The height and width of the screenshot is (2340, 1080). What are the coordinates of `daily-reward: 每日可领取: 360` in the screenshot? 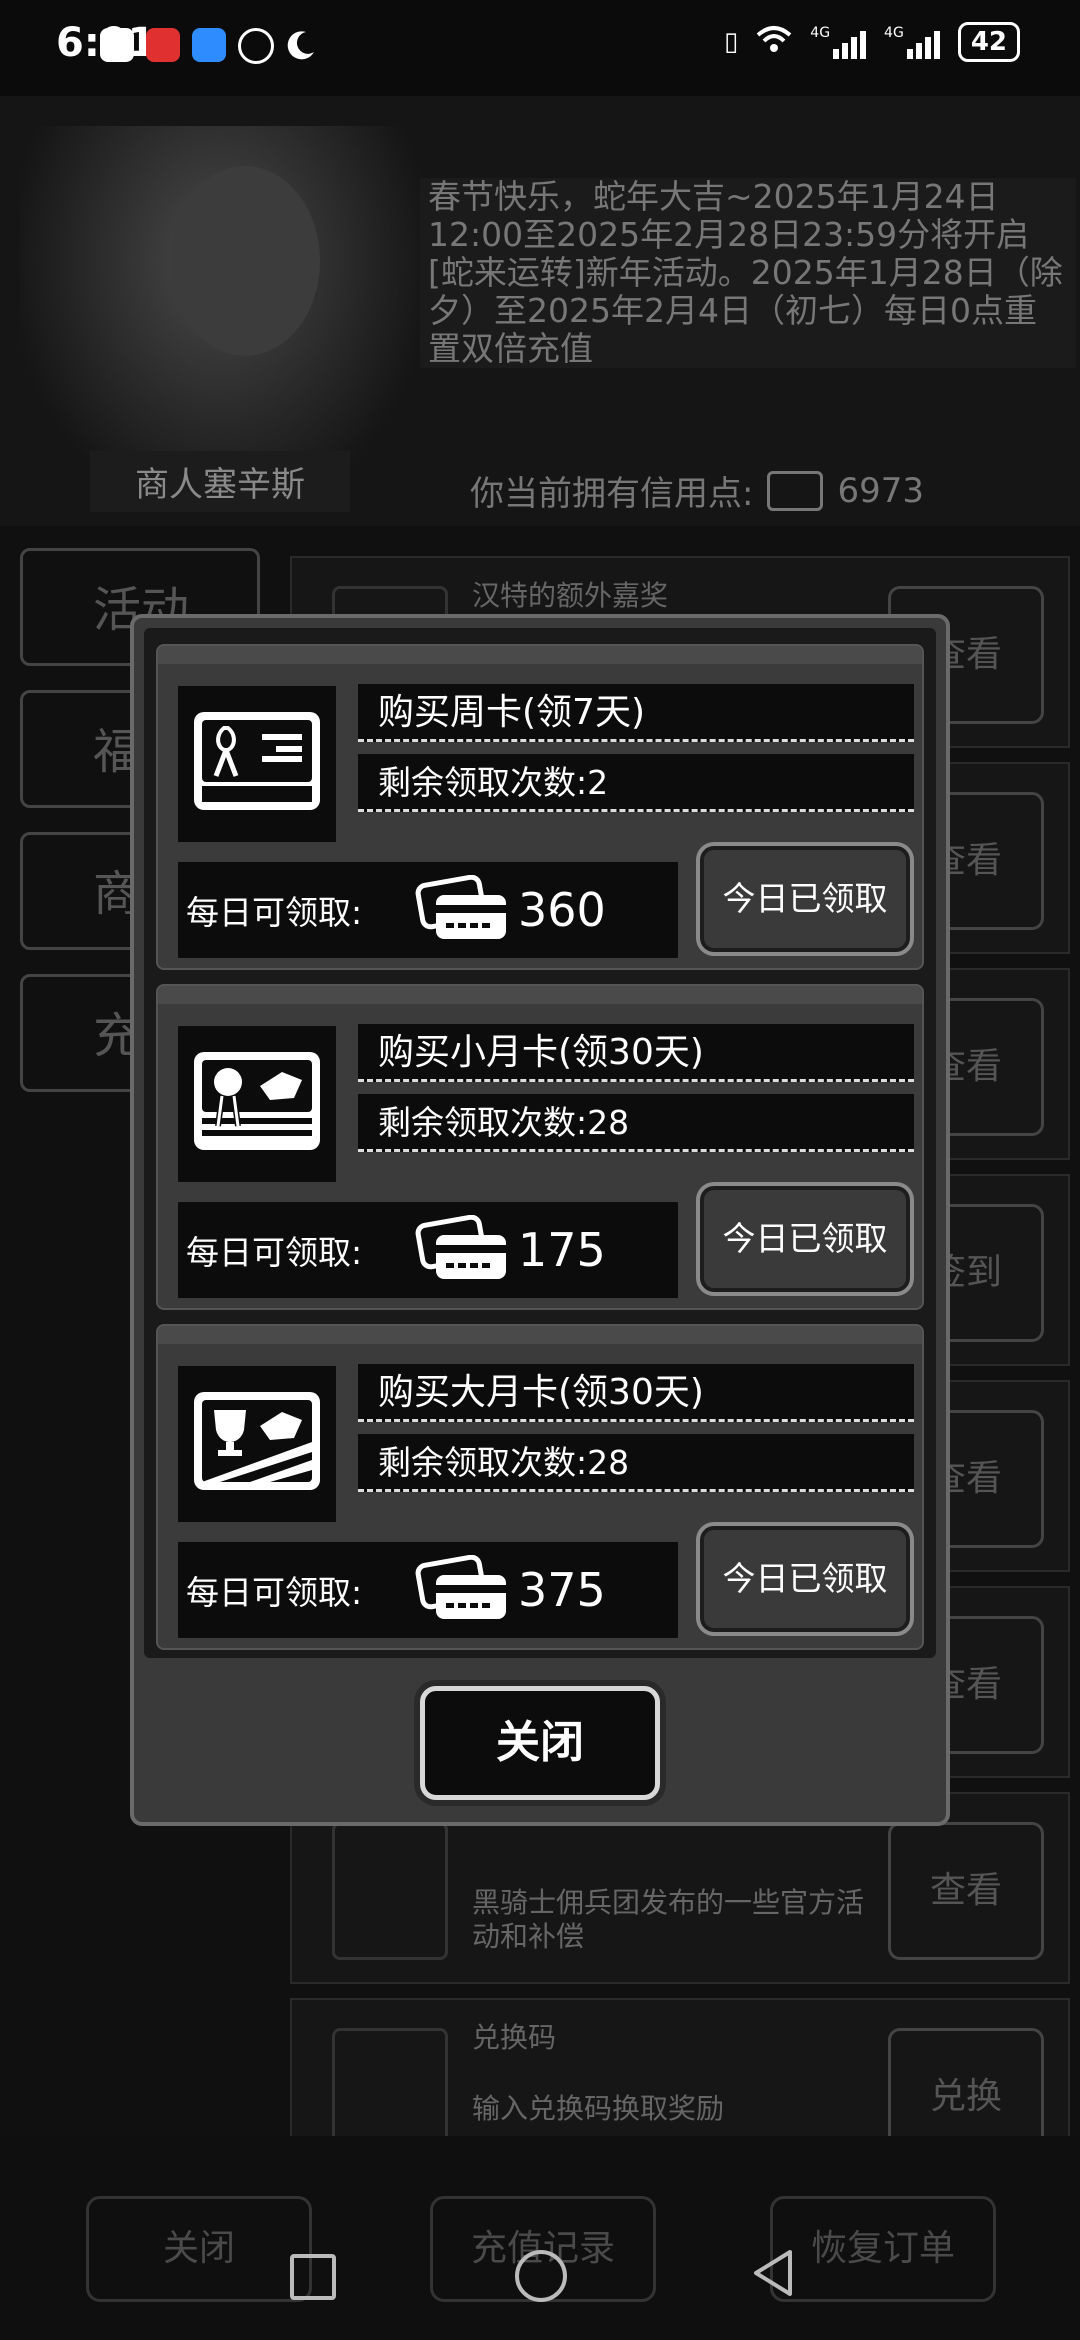 It's located at (428, 910).